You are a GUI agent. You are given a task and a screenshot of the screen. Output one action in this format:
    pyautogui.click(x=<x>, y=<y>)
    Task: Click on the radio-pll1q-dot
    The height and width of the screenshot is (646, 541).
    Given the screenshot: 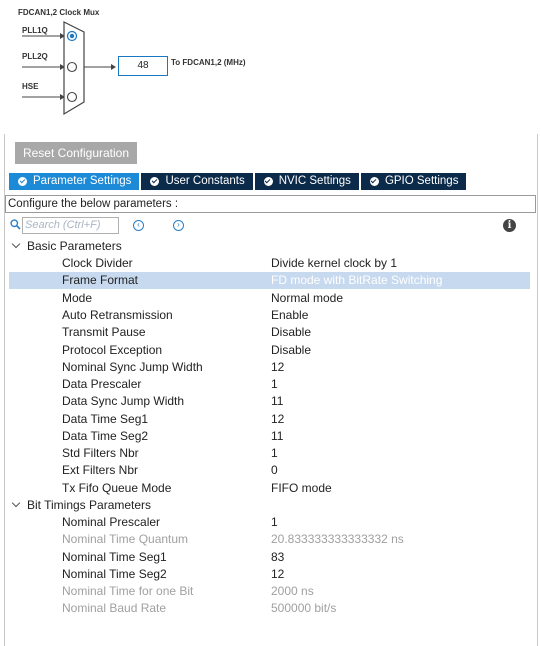 What is the action you would take?
    pyautogui.click(x=72, y=36)
    